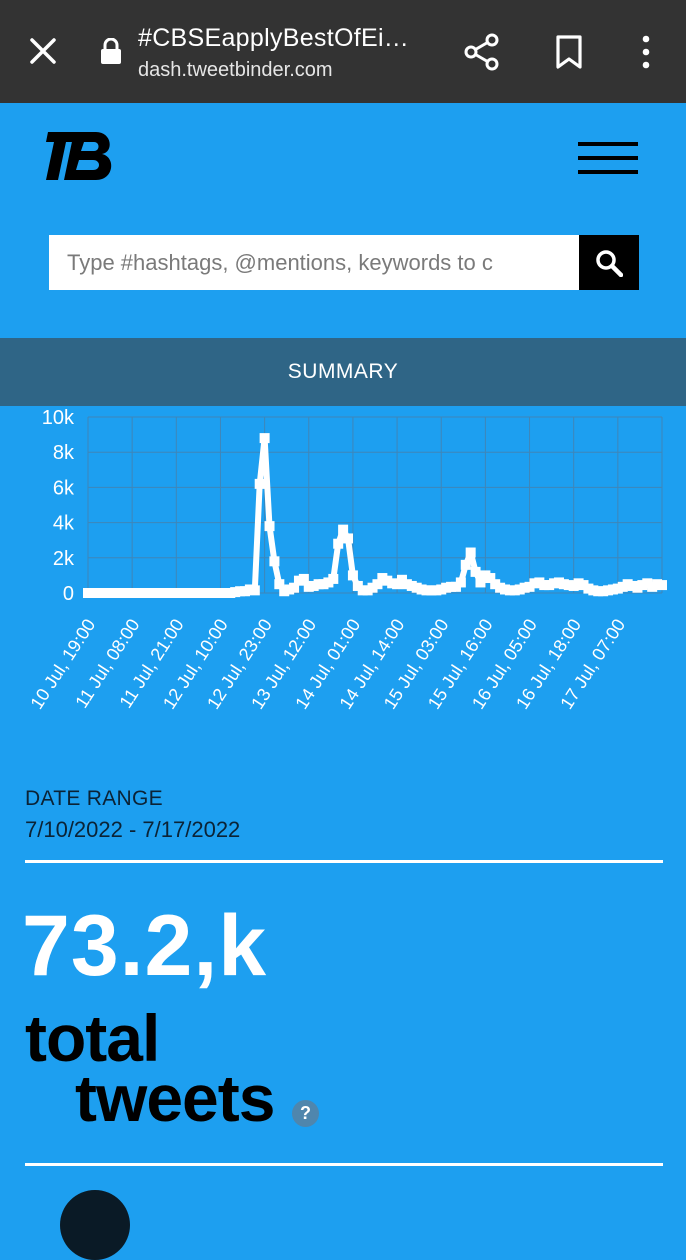  Describe the element at coordinates (43, 51) in the screenshot. I see `close-icon` at that location.